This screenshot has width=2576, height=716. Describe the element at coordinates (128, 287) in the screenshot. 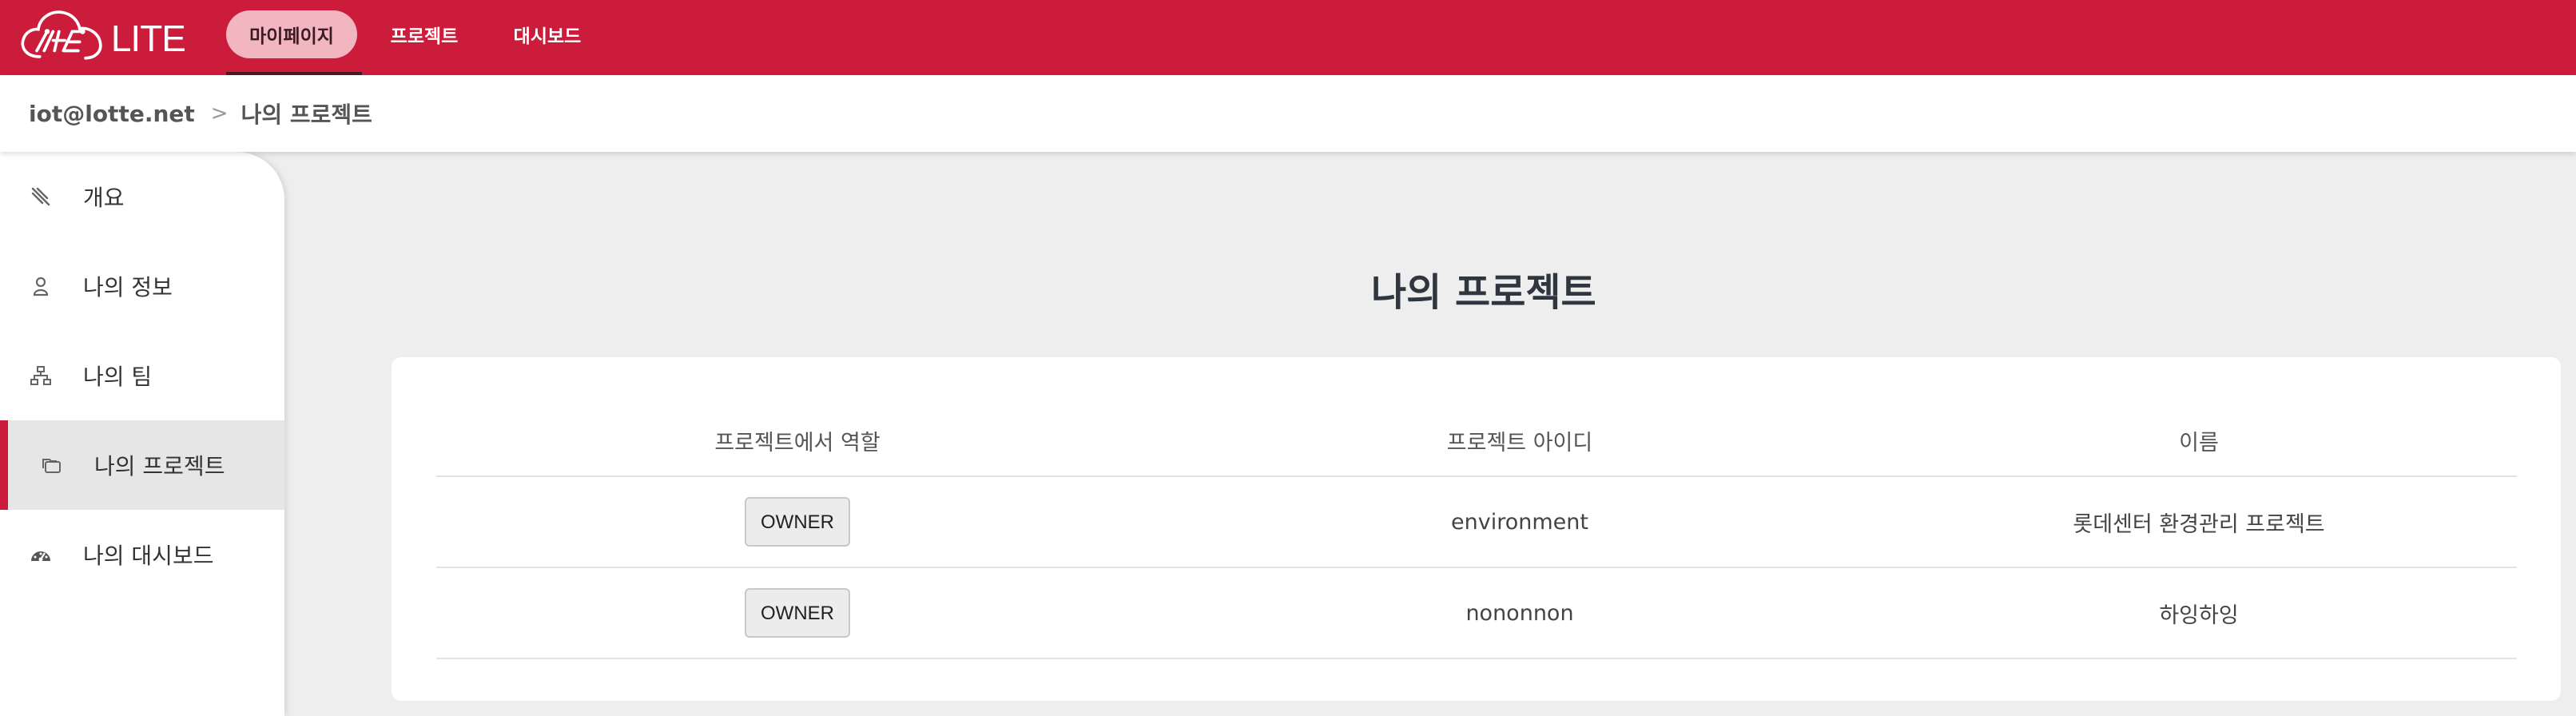

I see `sidebar-item-label: 나의 정보` at that location.